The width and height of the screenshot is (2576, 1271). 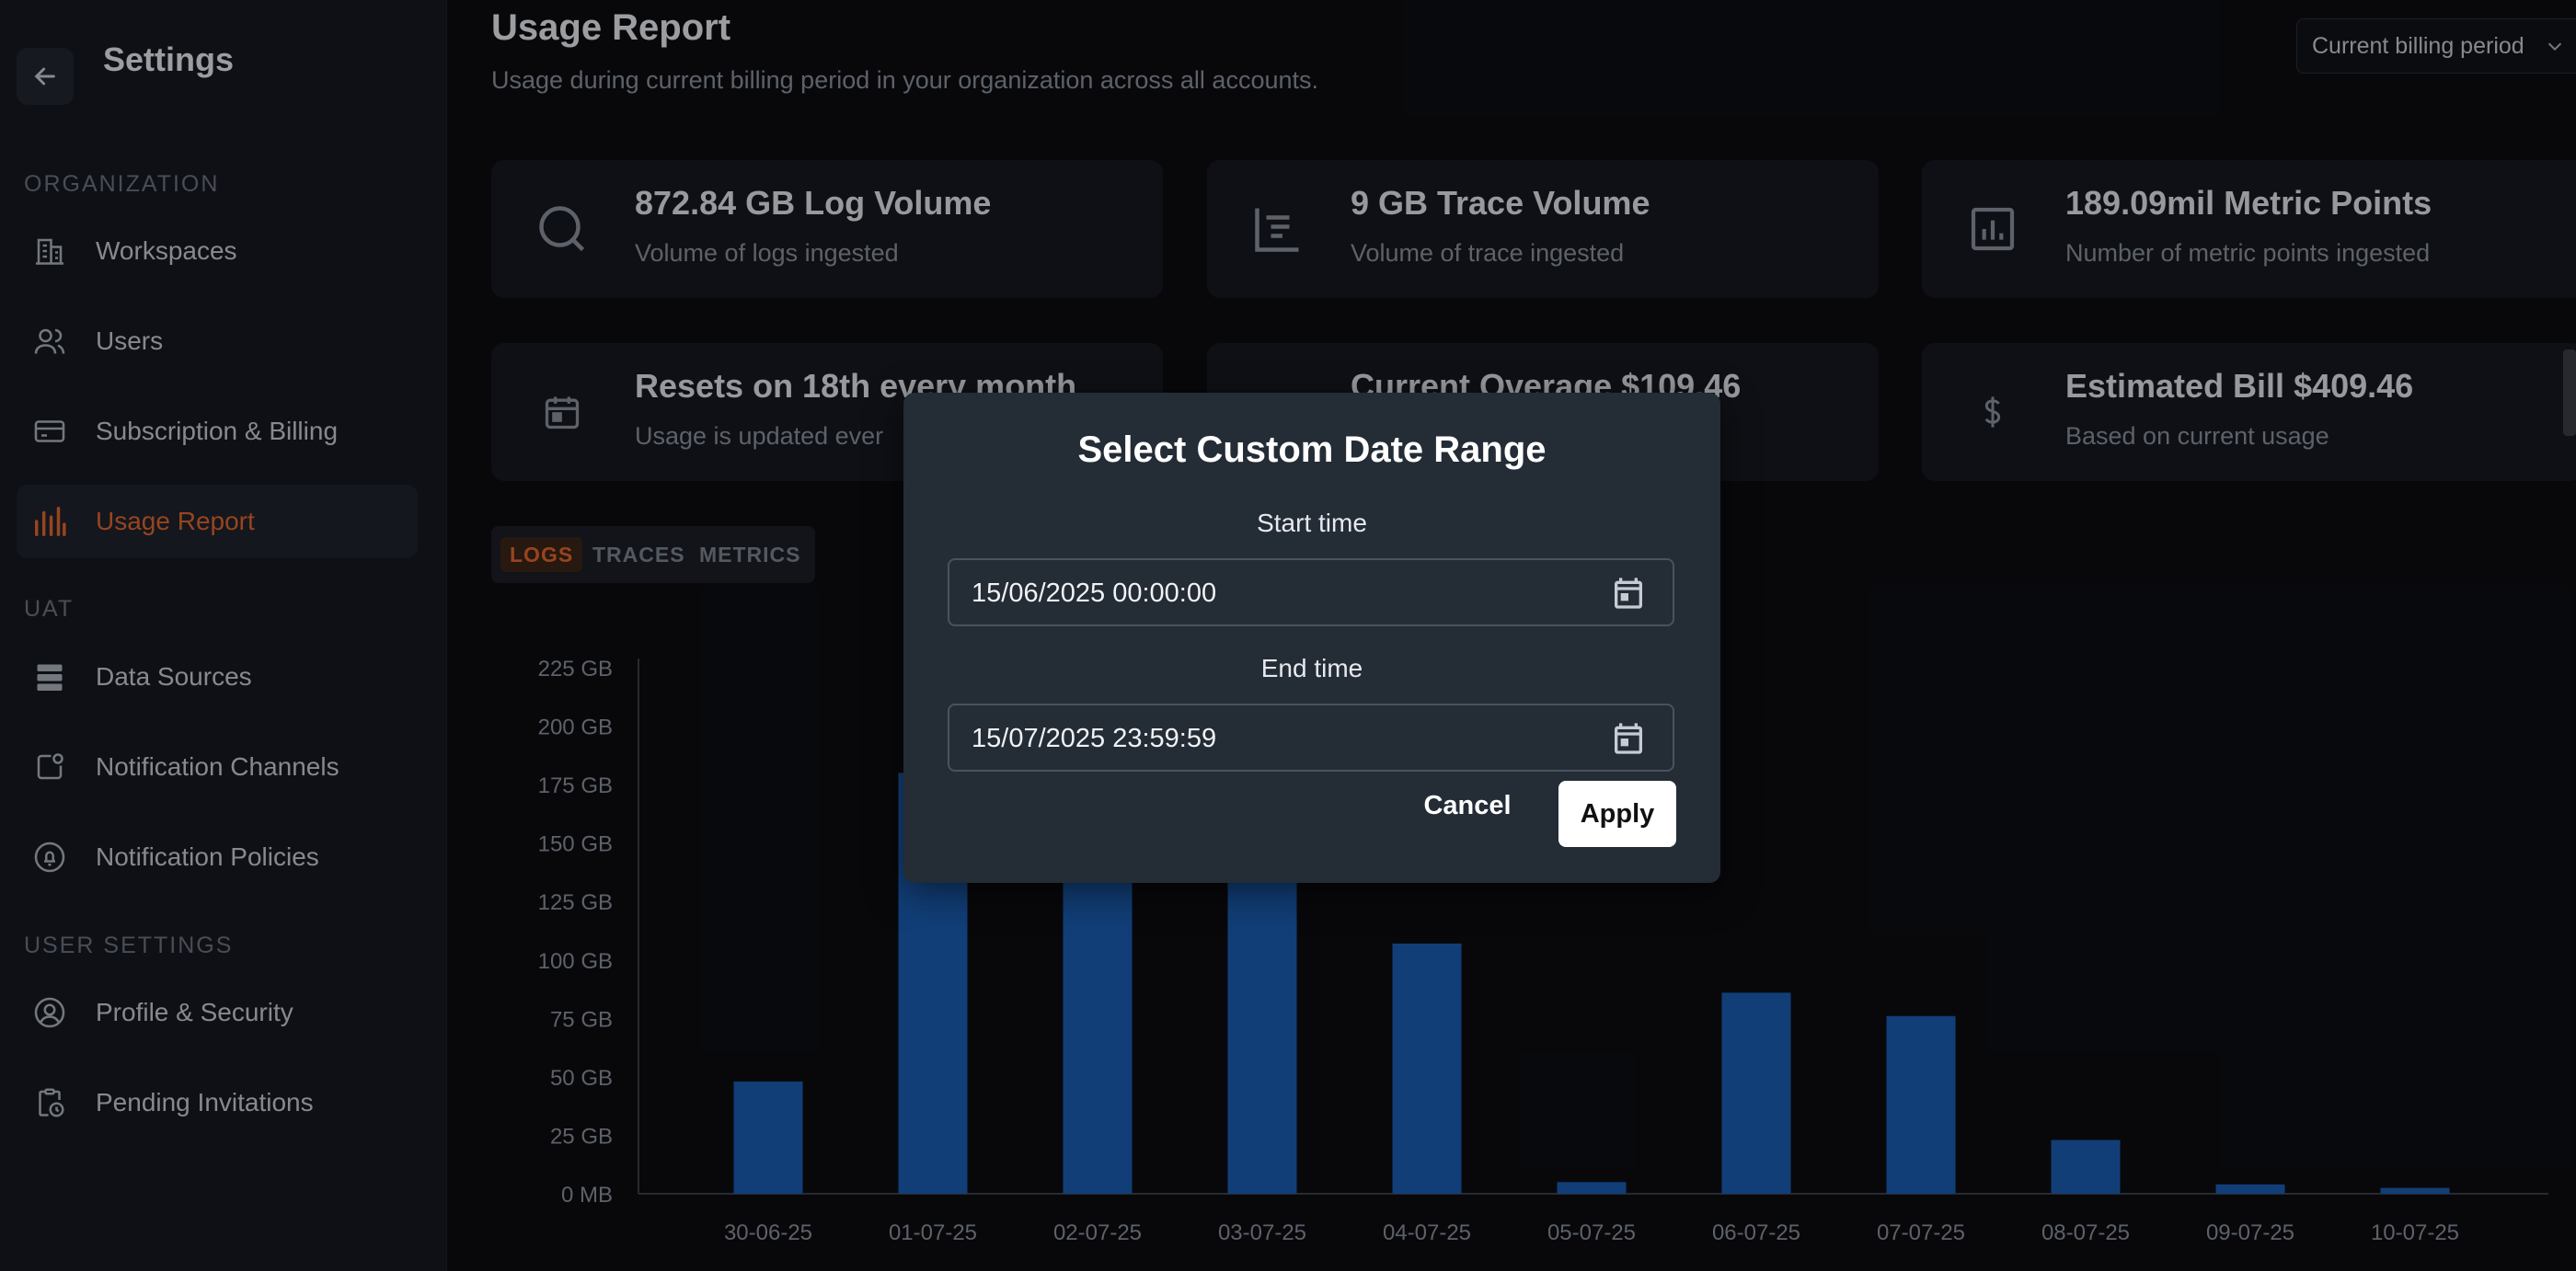 I want to click on end-time-input: 15/07/2025 23:59:59, so click(x=1311, y=738).